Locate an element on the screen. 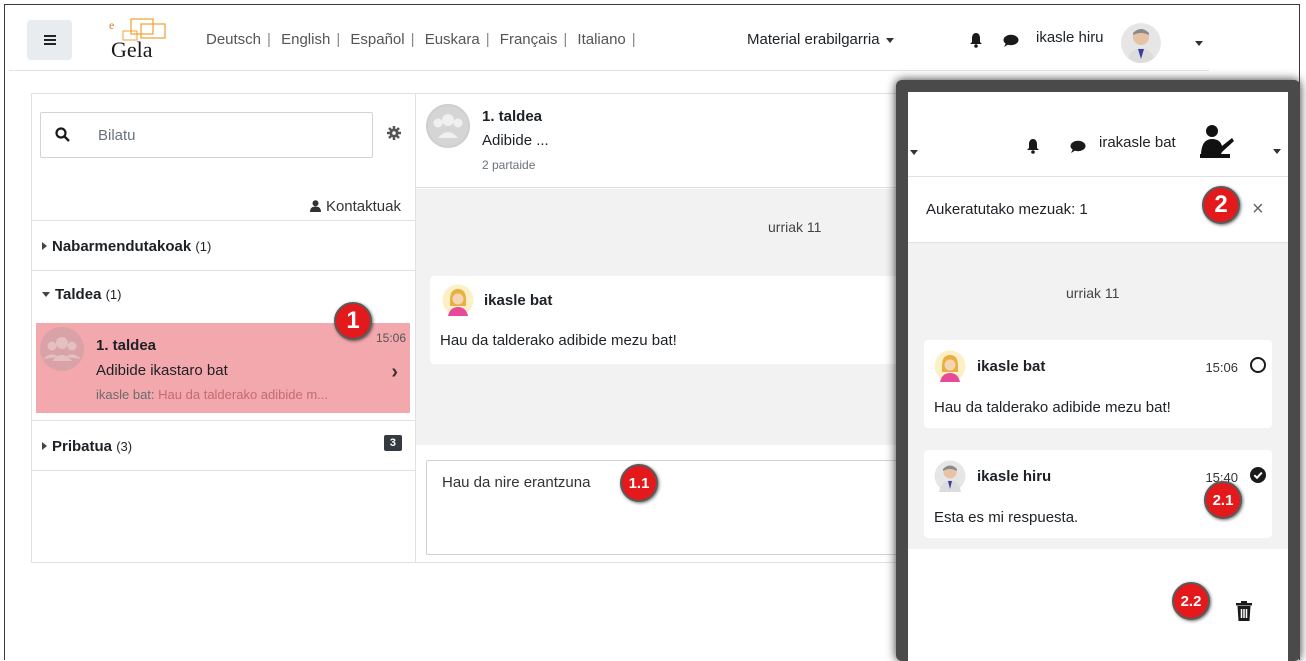  unread-count-badge: 3 is located at coordinates (392, 443).